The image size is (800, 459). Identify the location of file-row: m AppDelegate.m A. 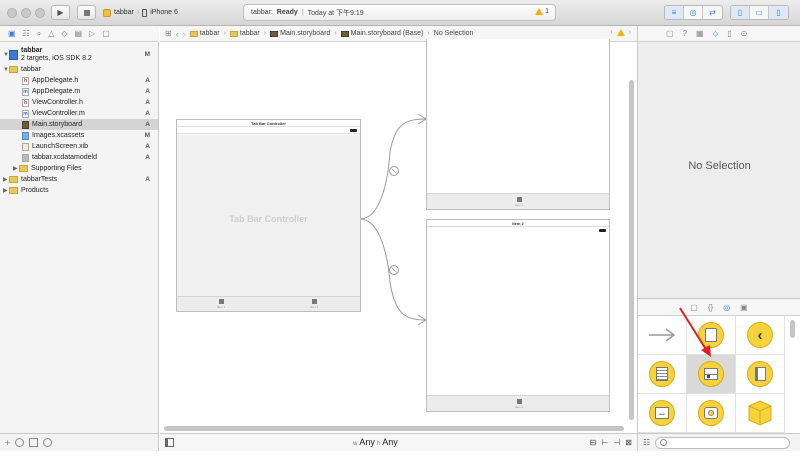
(79, 91).